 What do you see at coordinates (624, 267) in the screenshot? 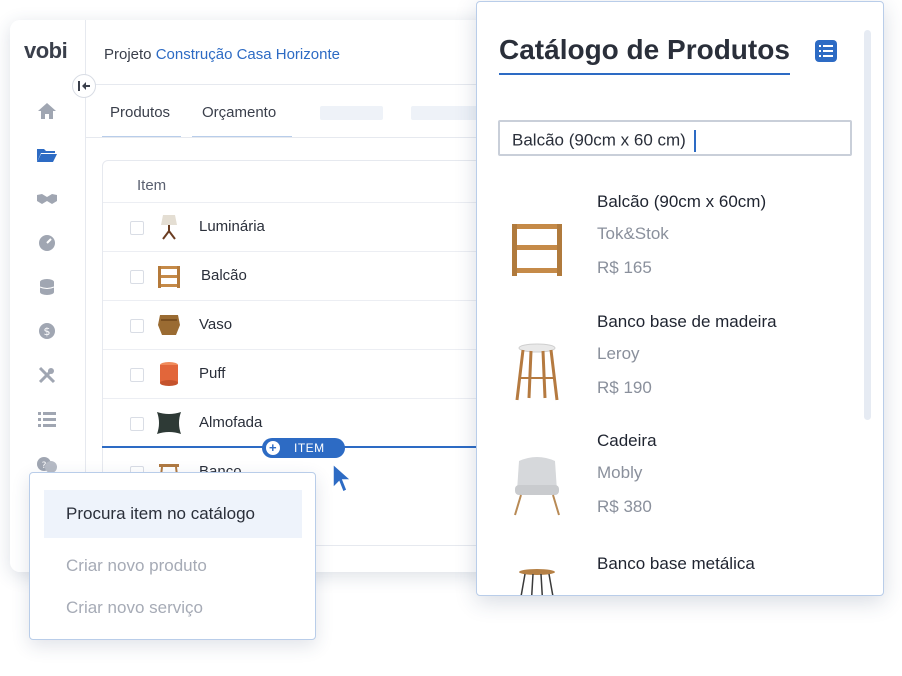
I see `product-price: R$ 165` at bounding box center [624, 267].